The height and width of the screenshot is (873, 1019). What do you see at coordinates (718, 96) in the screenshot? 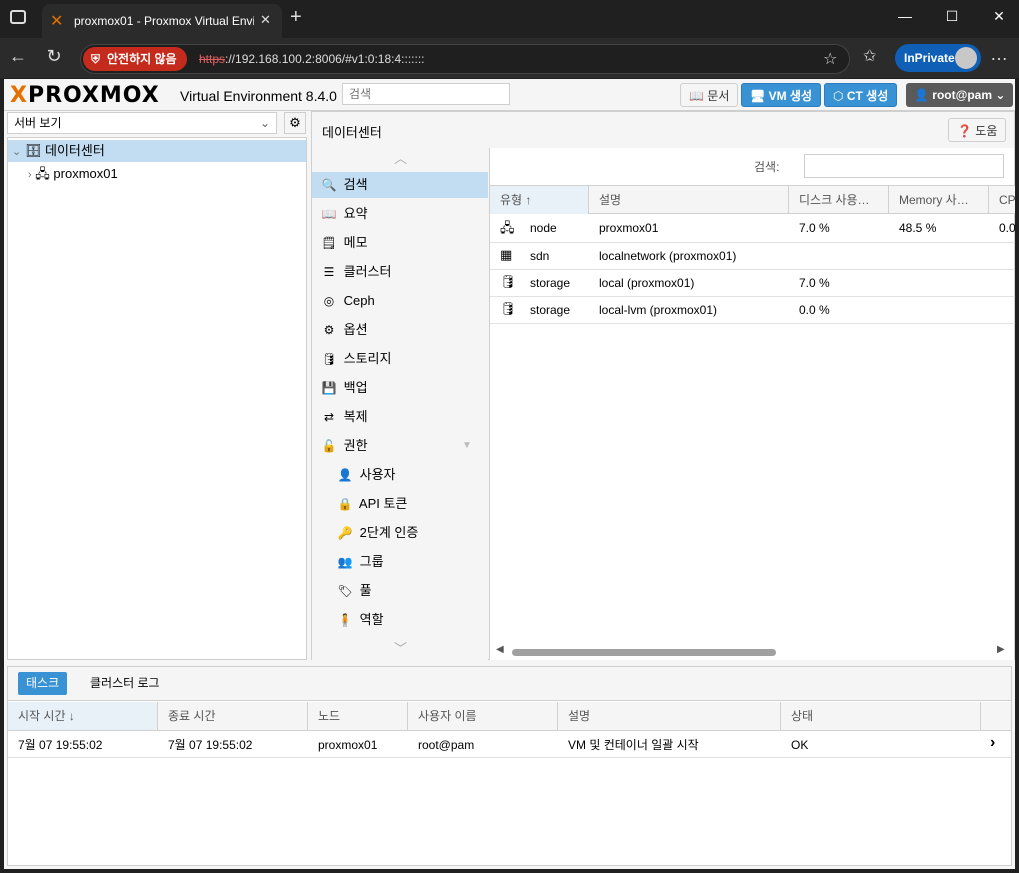
I see `docs-label: 문서` at bounding box center [718, 96].